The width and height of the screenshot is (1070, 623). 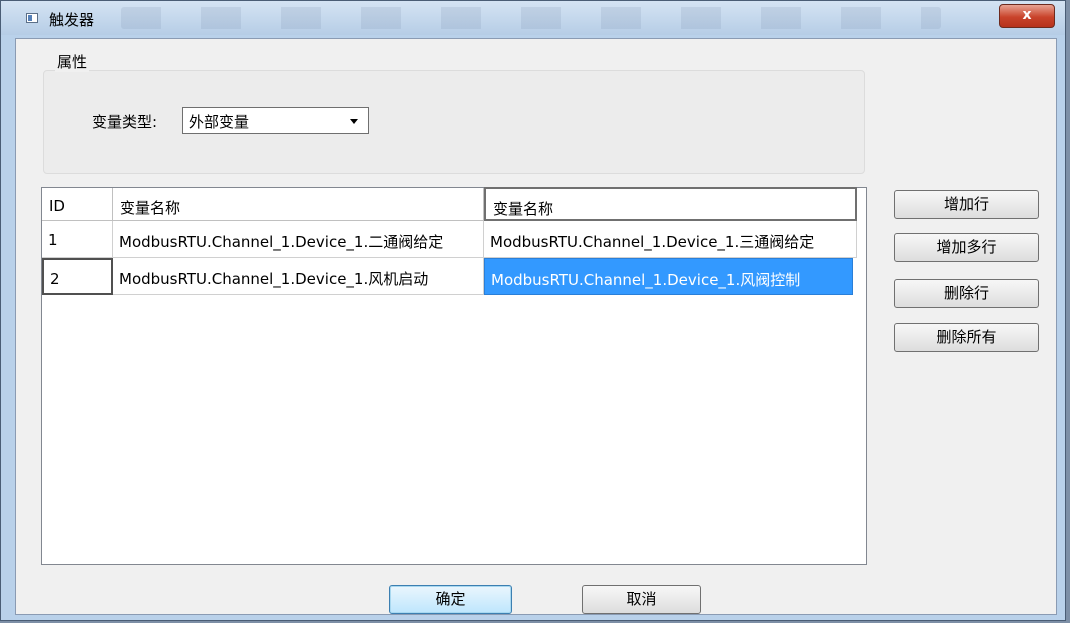 I want to click on table-cell-var-name-2: ModbusRTU.Channel_1.Device_1.三通阀给定, so click(x=670, y=239).